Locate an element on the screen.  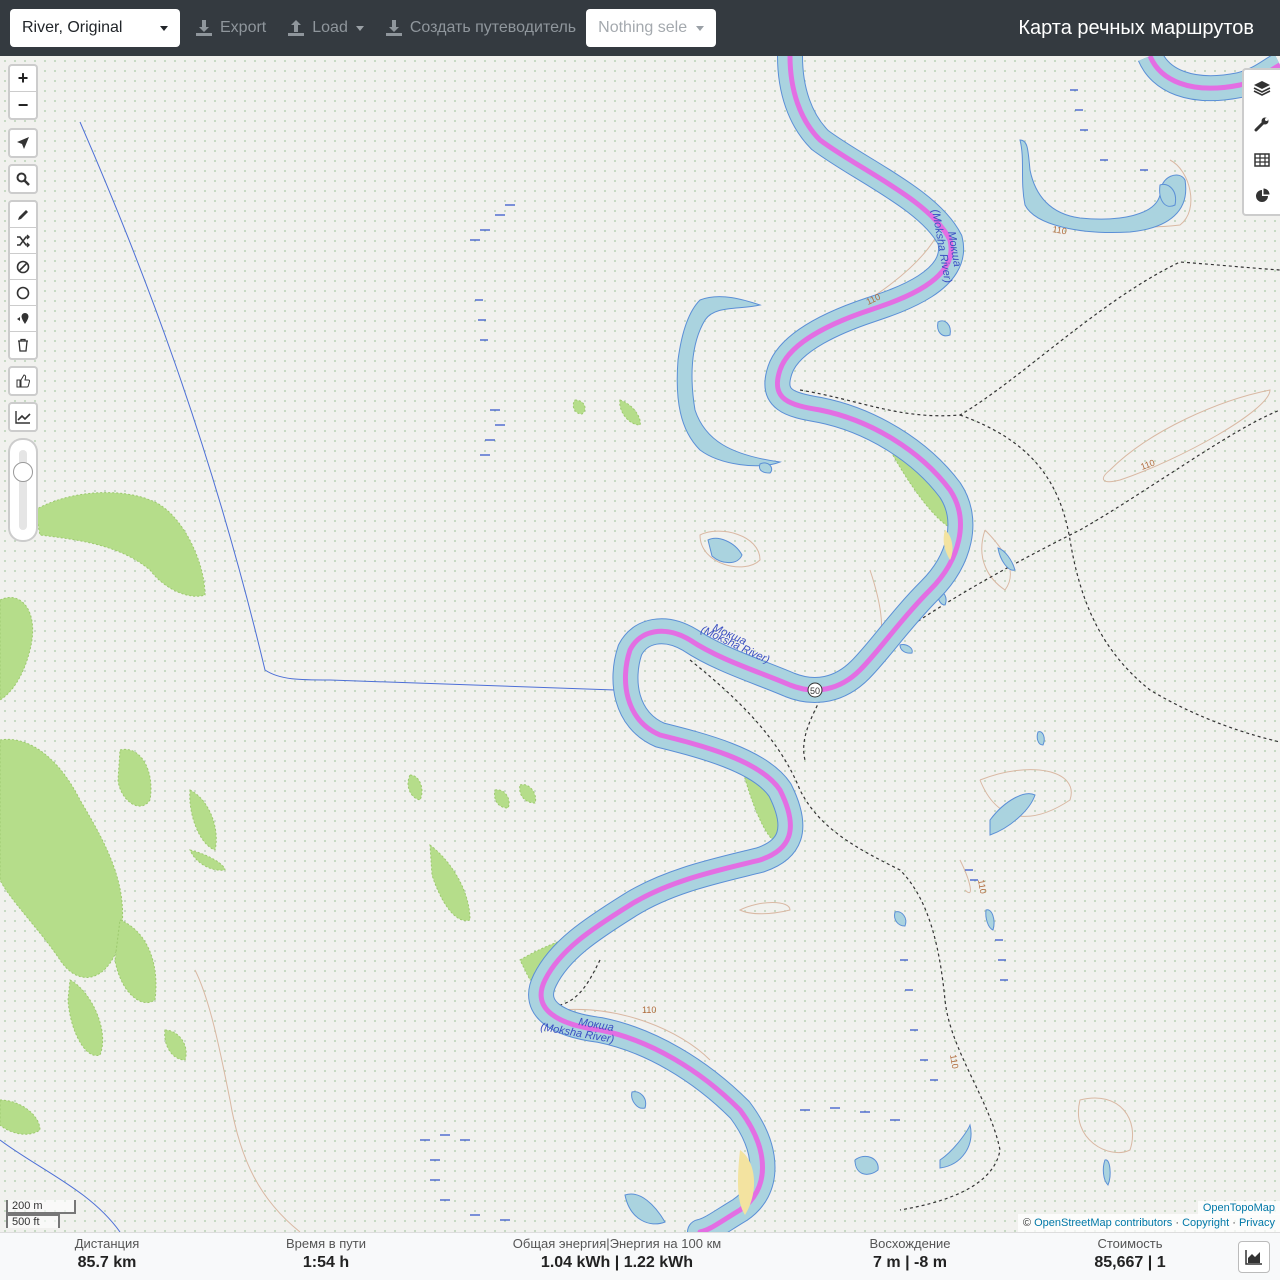
osm-link: OpenStreetMap contributors is located at coordinates (1103, 1223).